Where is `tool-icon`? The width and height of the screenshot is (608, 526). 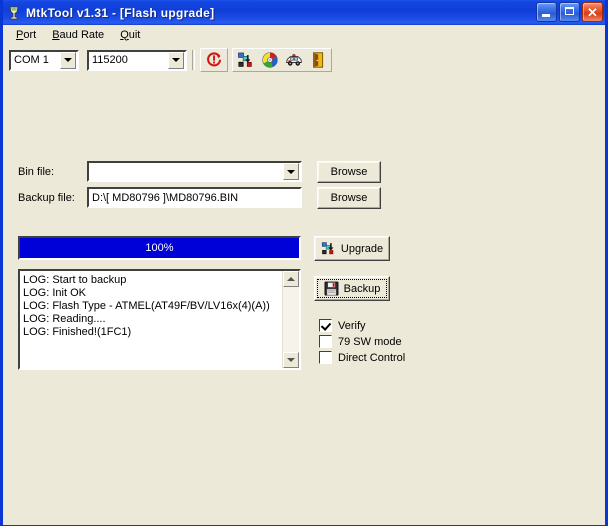
tool-icon is located at coordinates (14, 13).